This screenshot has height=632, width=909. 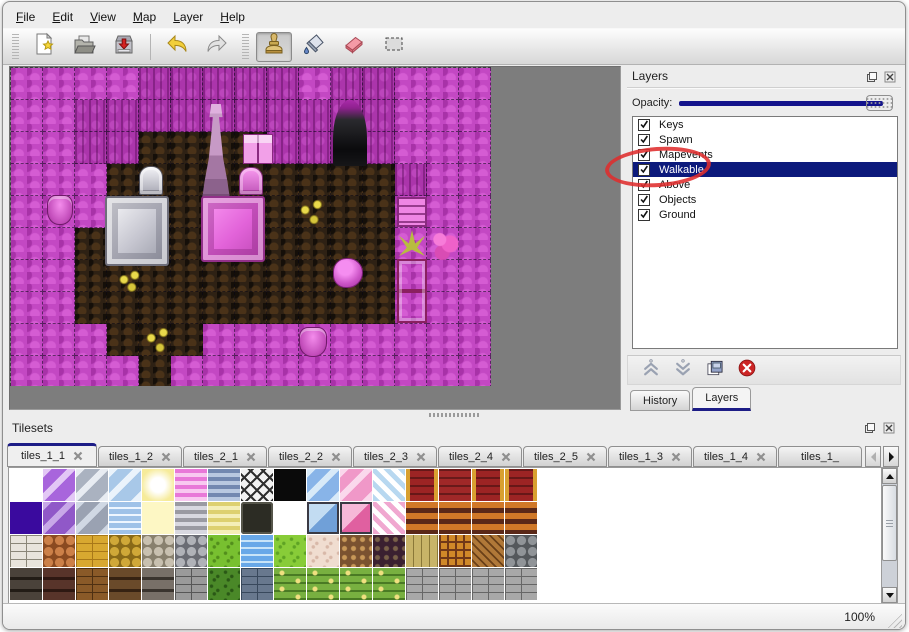 I want to click on tile-glass-purple-dark, so click(x=59, y=518).